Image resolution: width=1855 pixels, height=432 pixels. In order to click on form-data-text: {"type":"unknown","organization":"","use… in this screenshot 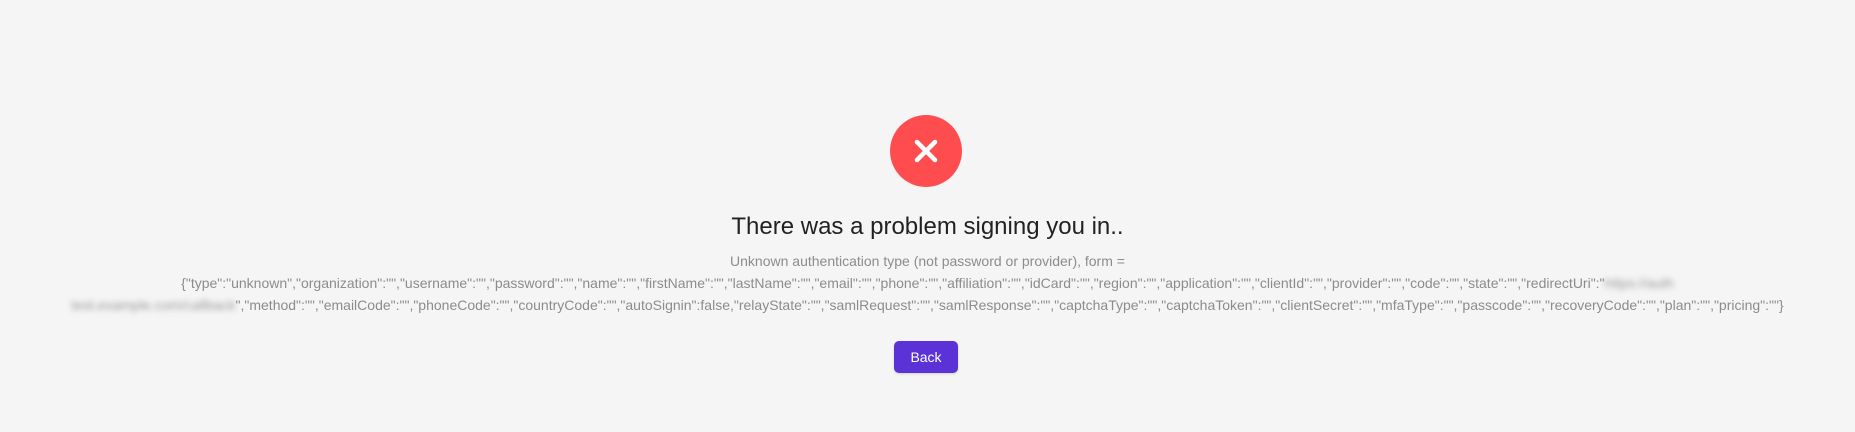, I will do `click(893, 283)`.